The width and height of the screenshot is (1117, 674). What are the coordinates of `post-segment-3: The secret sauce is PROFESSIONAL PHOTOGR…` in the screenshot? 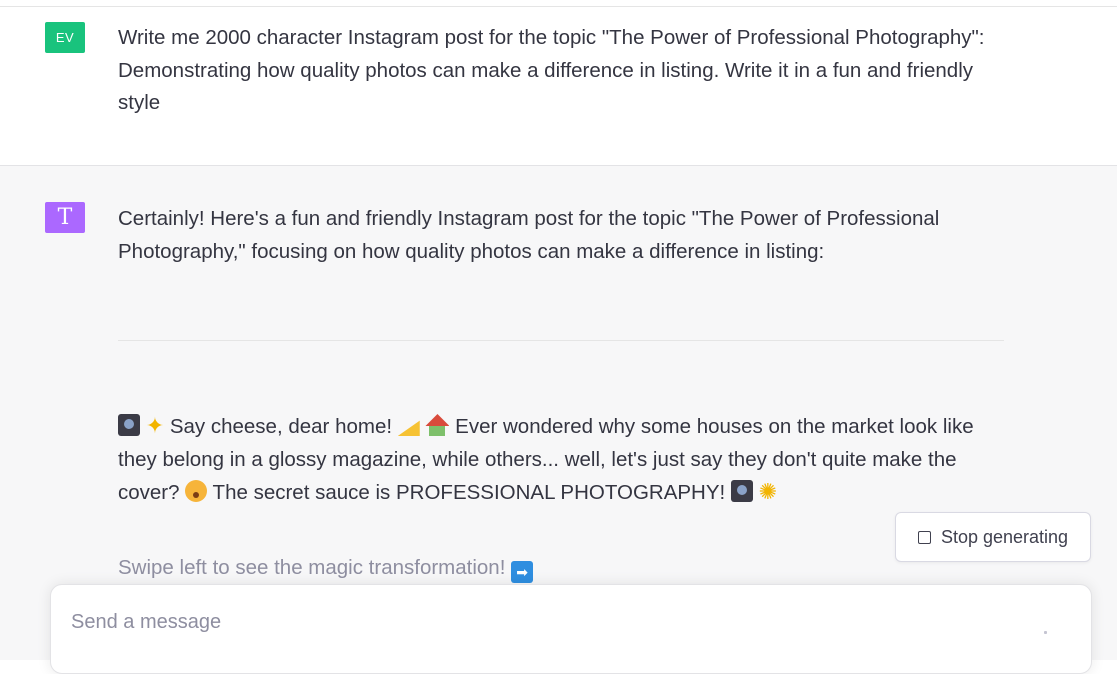 It's located at (469, 492).